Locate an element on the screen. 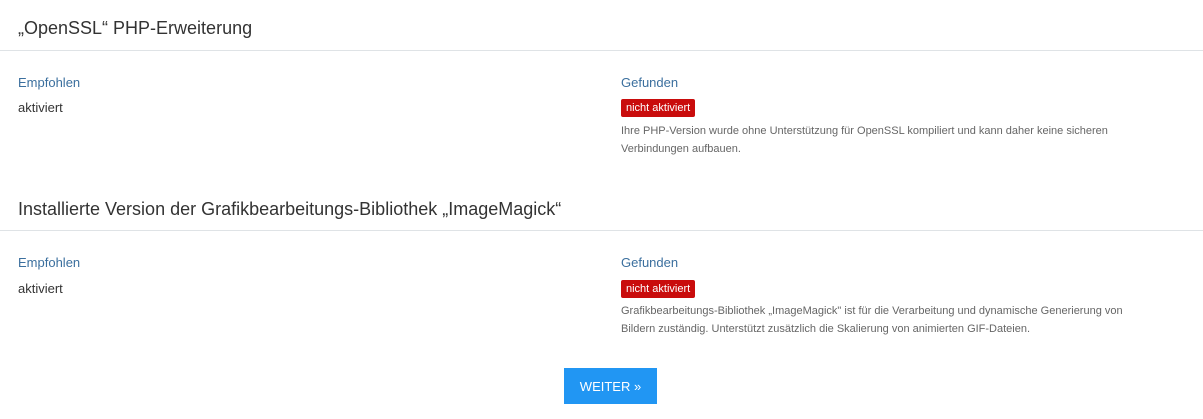  description-line: Verbindungen aufbauen. is located at coordinates (681, 149).